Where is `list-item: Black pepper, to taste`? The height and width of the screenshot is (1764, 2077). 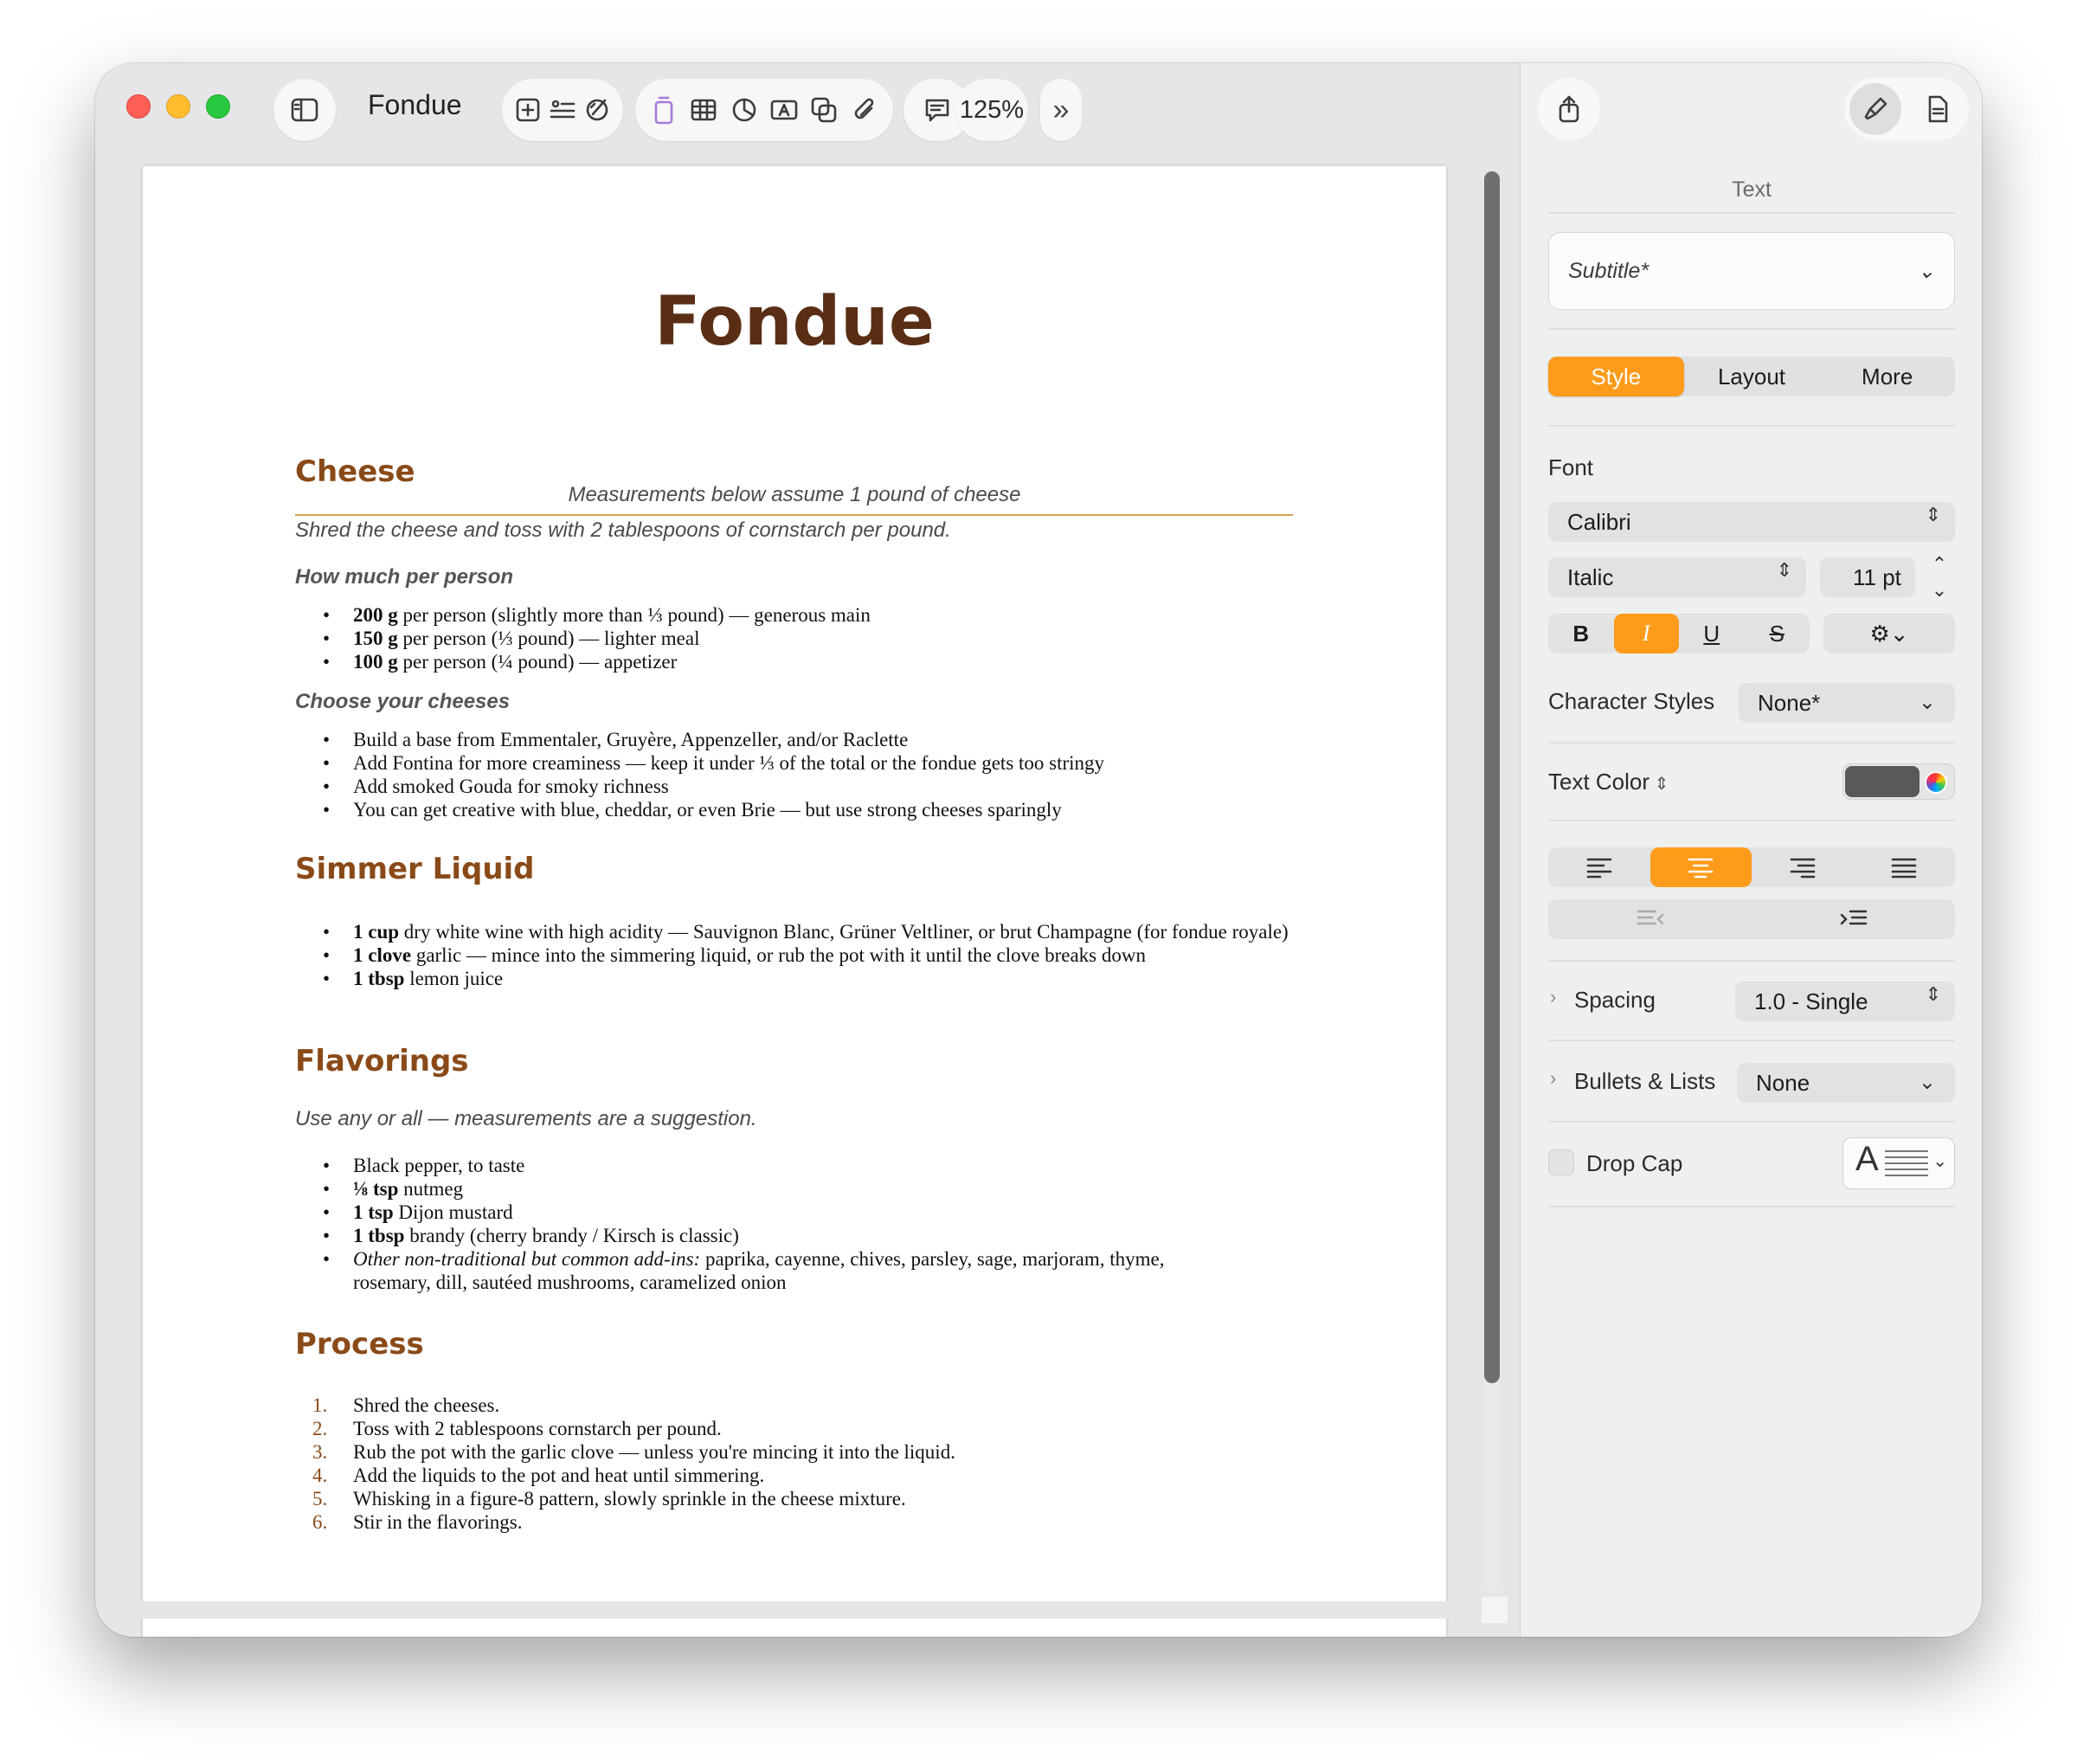 list-item: Black pepper, to taste is located at coordinates (771, 1165).